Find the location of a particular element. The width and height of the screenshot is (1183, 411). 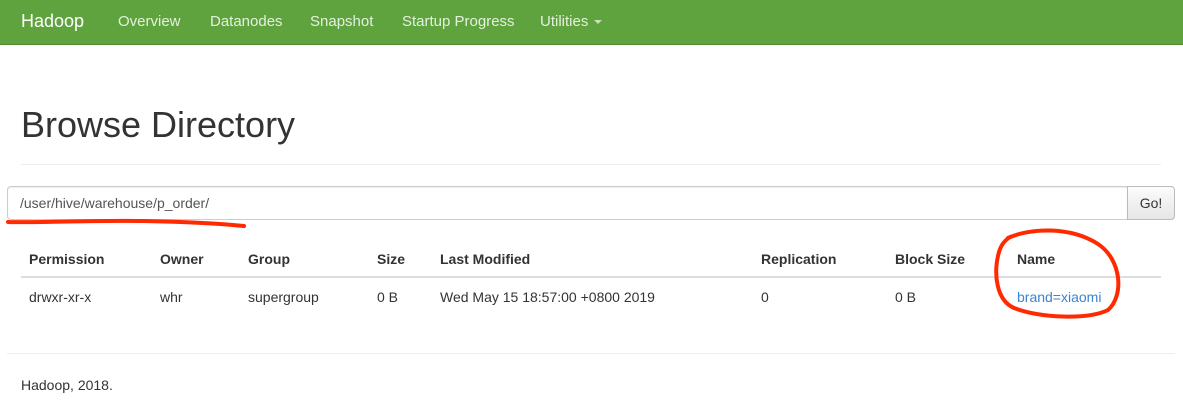

nav-utilities-label: Utilities is located at coordinates (564, 21).